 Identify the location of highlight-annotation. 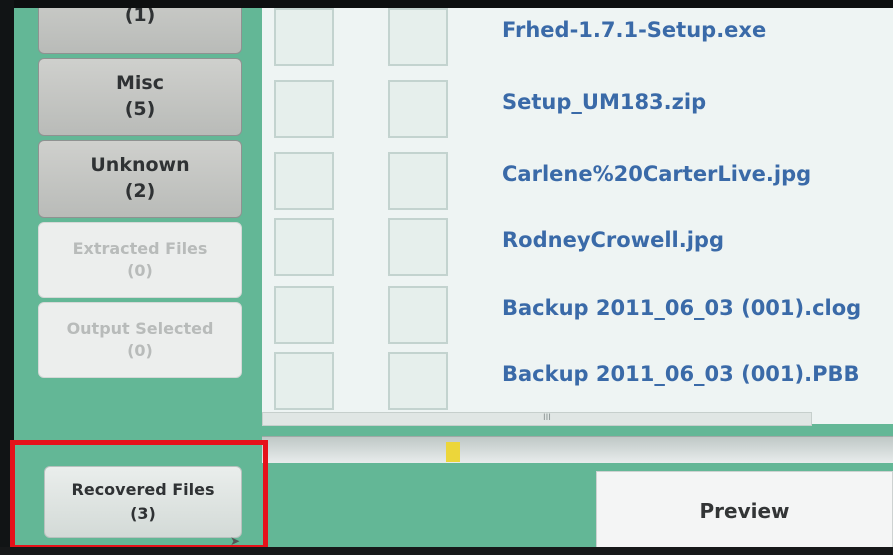
(139, 495).